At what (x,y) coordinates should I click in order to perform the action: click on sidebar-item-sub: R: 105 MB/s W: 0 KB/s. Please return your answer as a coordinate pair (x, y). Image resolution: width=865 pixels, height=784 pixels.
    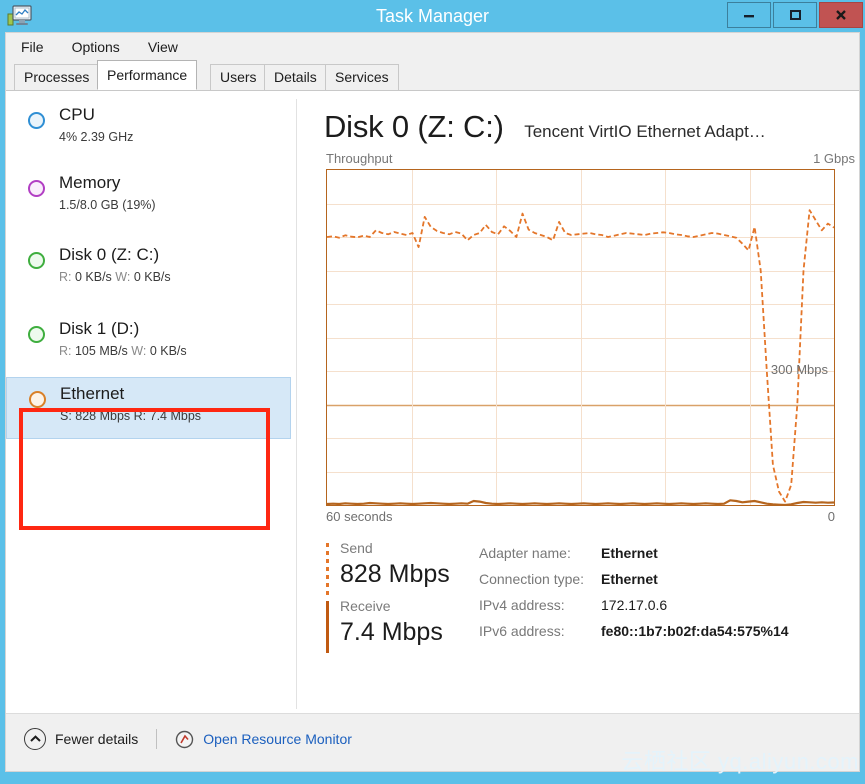
    Looking at the image, I should click on (123, 351).